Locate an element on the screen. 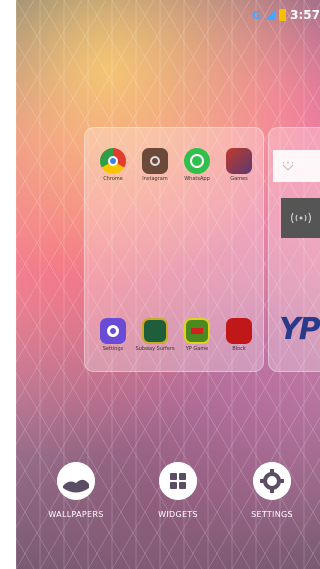  wallpapers-button: WALLPAPERS is located at coordinates (76, 490).